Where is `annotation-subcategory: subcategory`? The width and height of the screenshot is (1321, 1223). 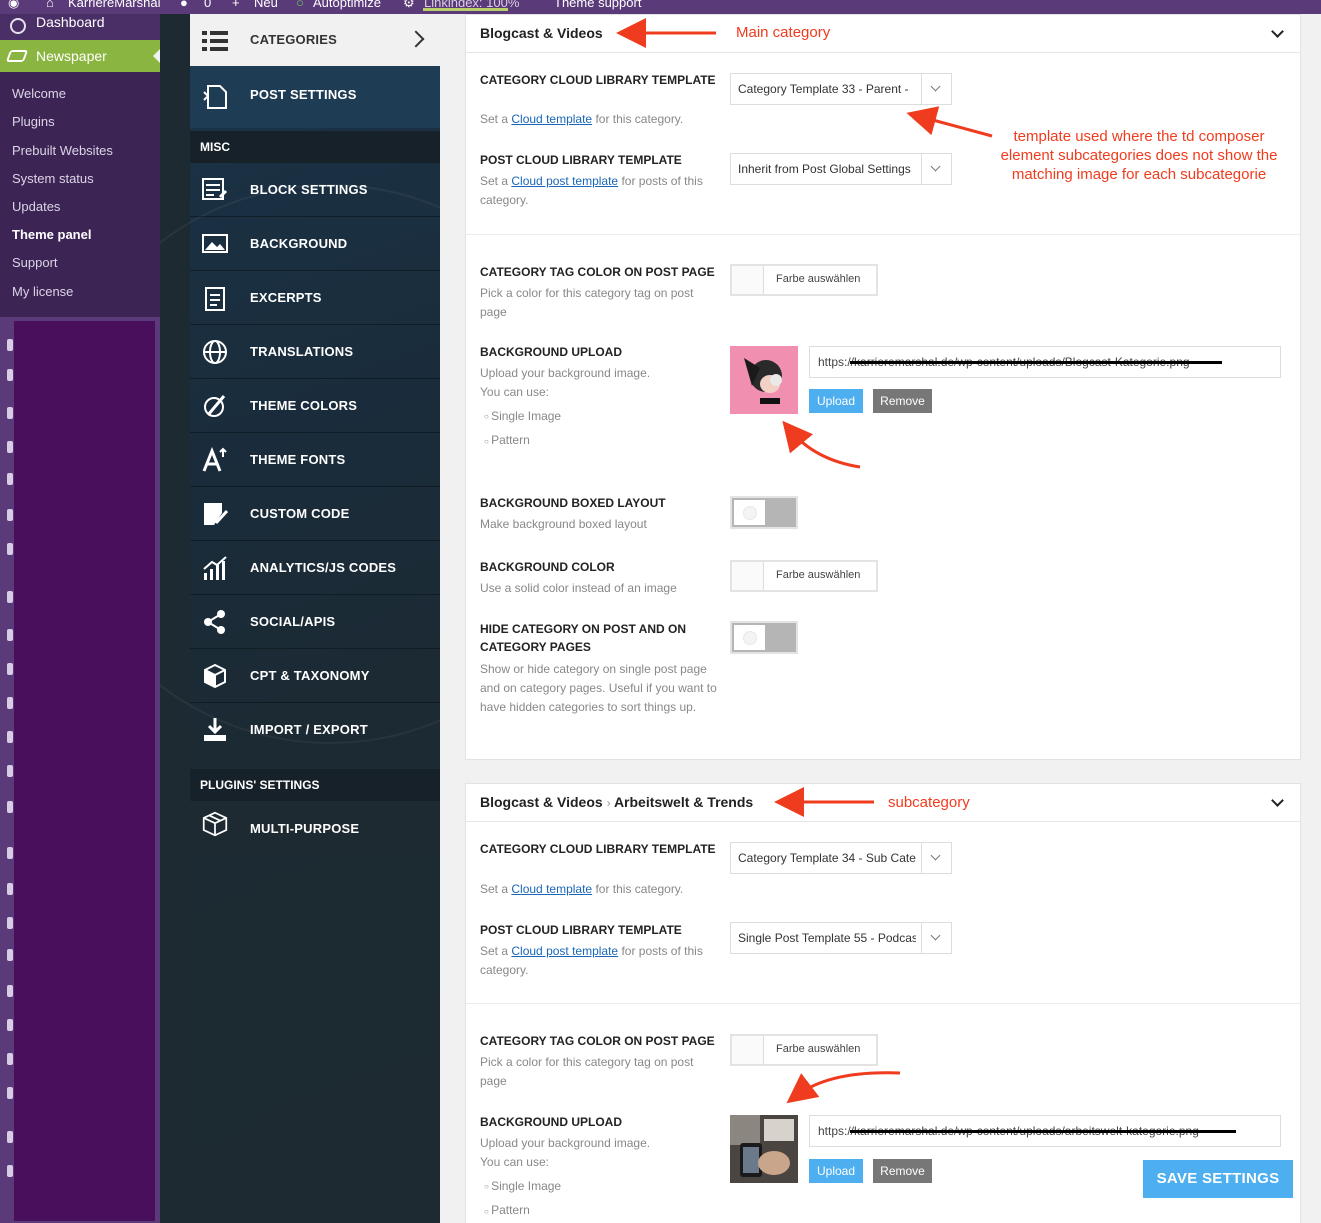
annotation-subcategory: subcategory is located at coordinates (929, 802).